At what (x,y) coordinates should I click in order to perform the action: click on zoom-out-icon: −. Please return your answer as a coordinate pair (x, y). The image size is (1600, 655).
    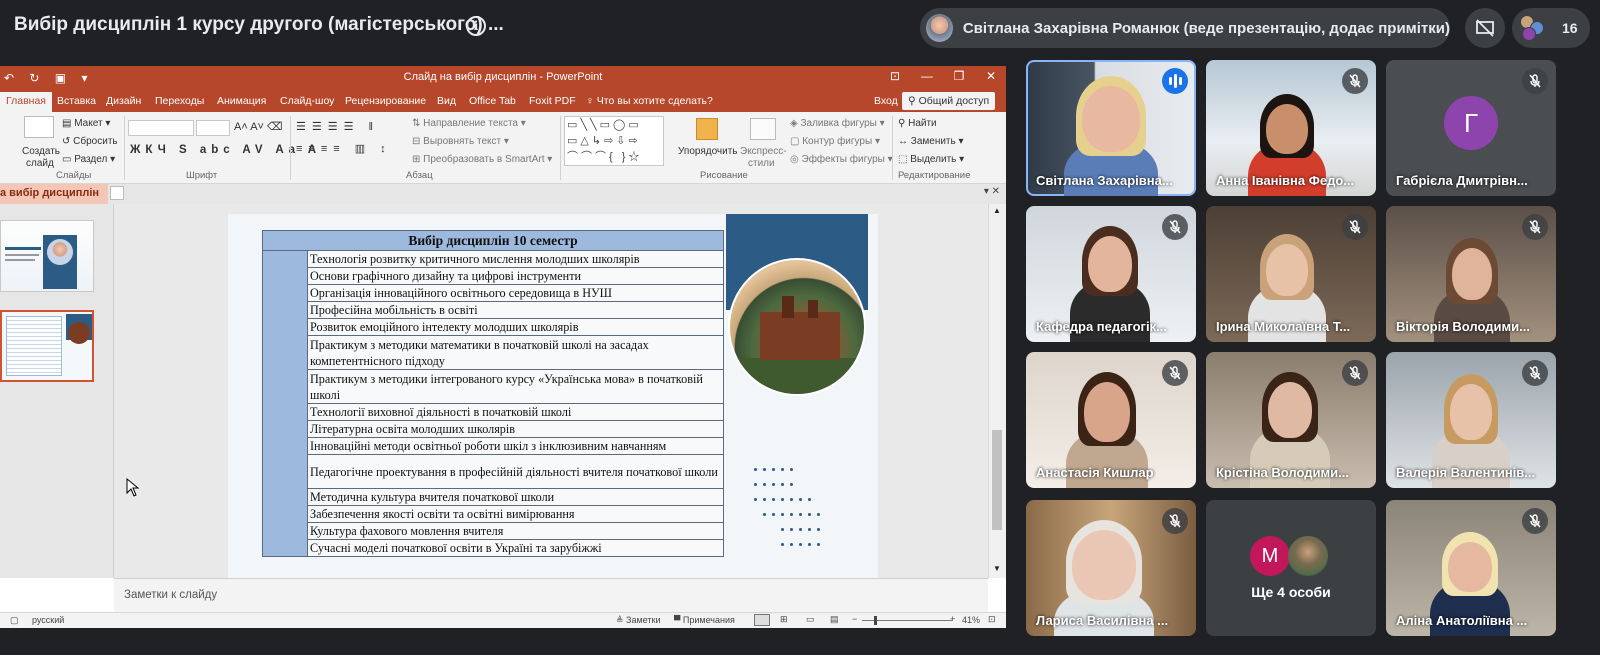
    Looking at the image, I should click on (854, 619).